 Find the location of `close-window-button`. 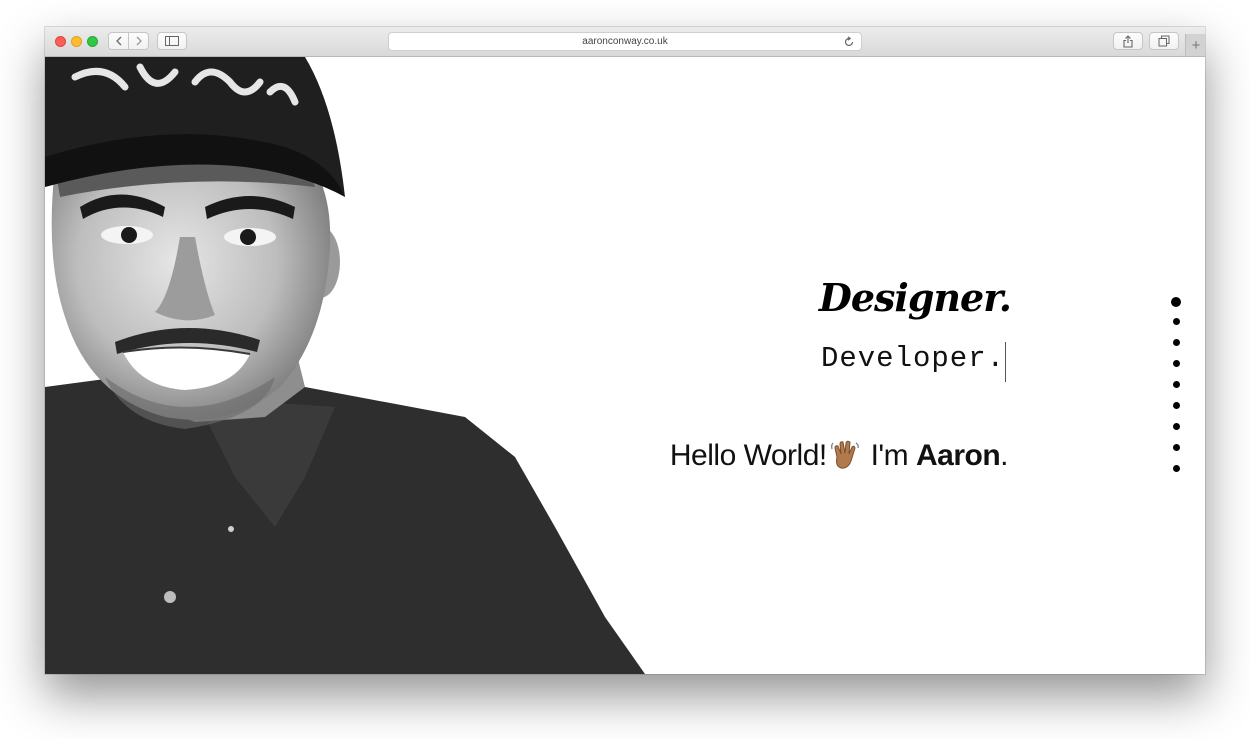

close-window-button is located at coordinates (60, 41).